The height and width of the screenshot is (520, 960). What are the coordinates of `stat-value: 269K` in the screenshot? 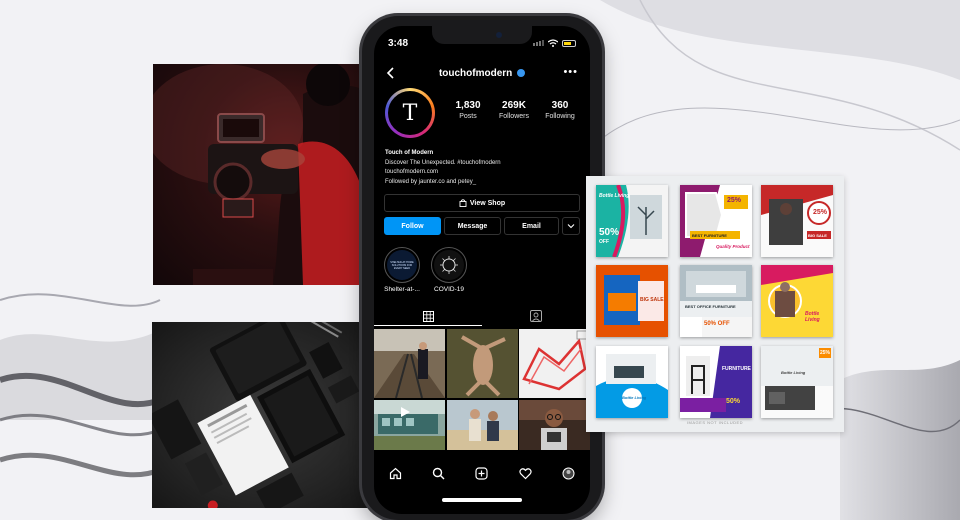 It's located at (514, 105).